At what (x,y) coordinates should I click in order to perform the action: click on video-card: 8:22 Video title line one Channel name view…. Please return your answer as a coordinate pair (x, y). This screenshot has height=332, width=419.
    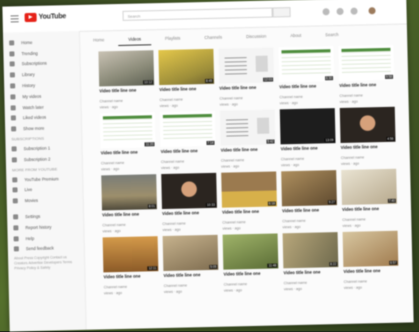
    Looking at the image, I should click on (310, 263).